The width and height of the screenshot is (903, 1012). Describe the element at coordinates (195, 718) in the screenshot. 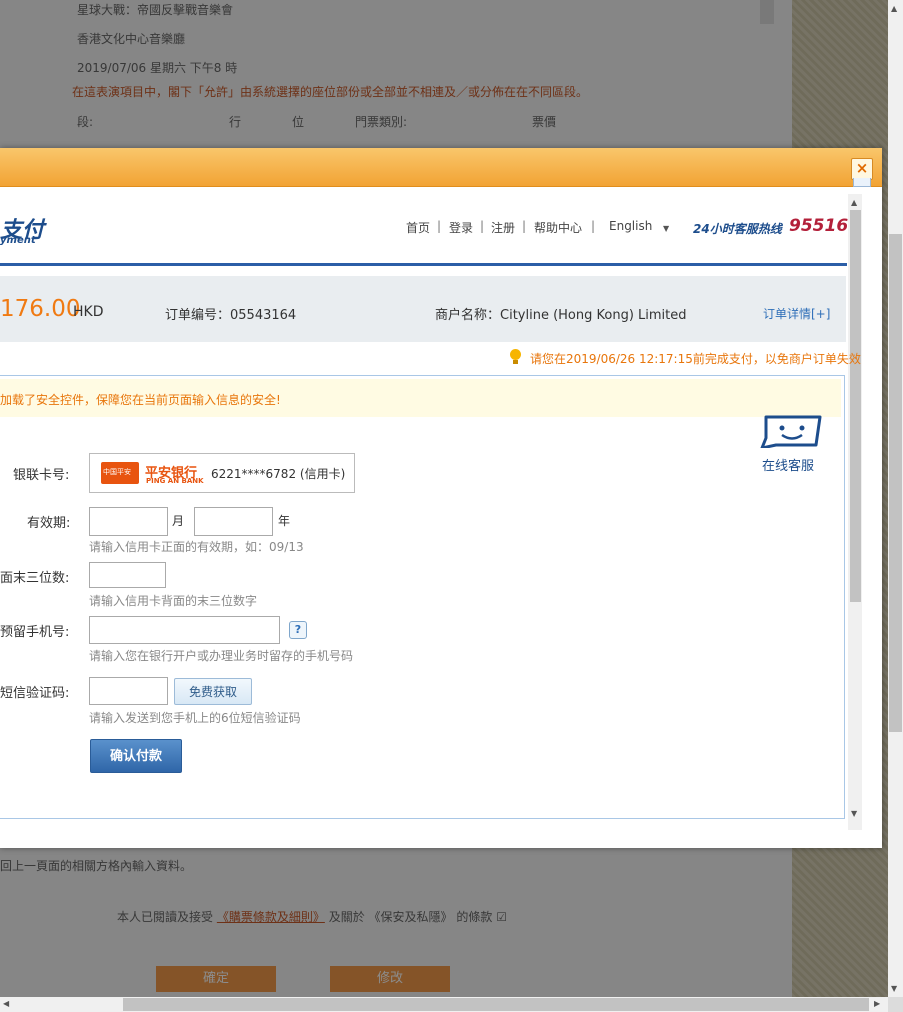

I see `sms-hint: 请输入发送到您手机上的6位短信验证码` at that location.